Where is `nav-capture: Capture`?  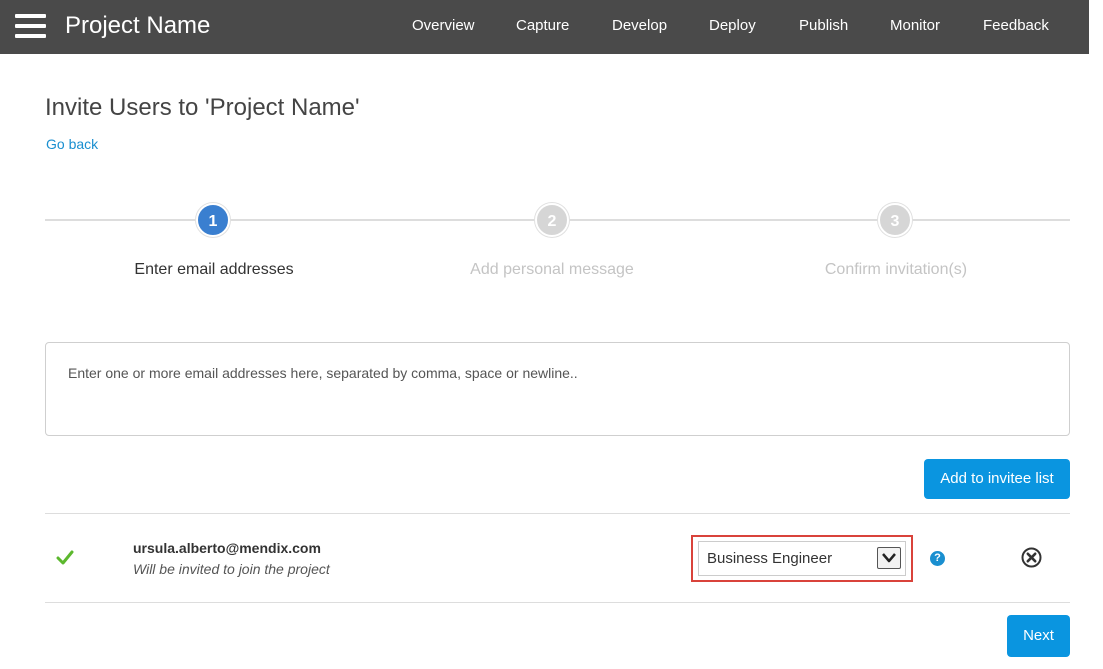
nav-capture: Capture is located at coordinates (542, 26).